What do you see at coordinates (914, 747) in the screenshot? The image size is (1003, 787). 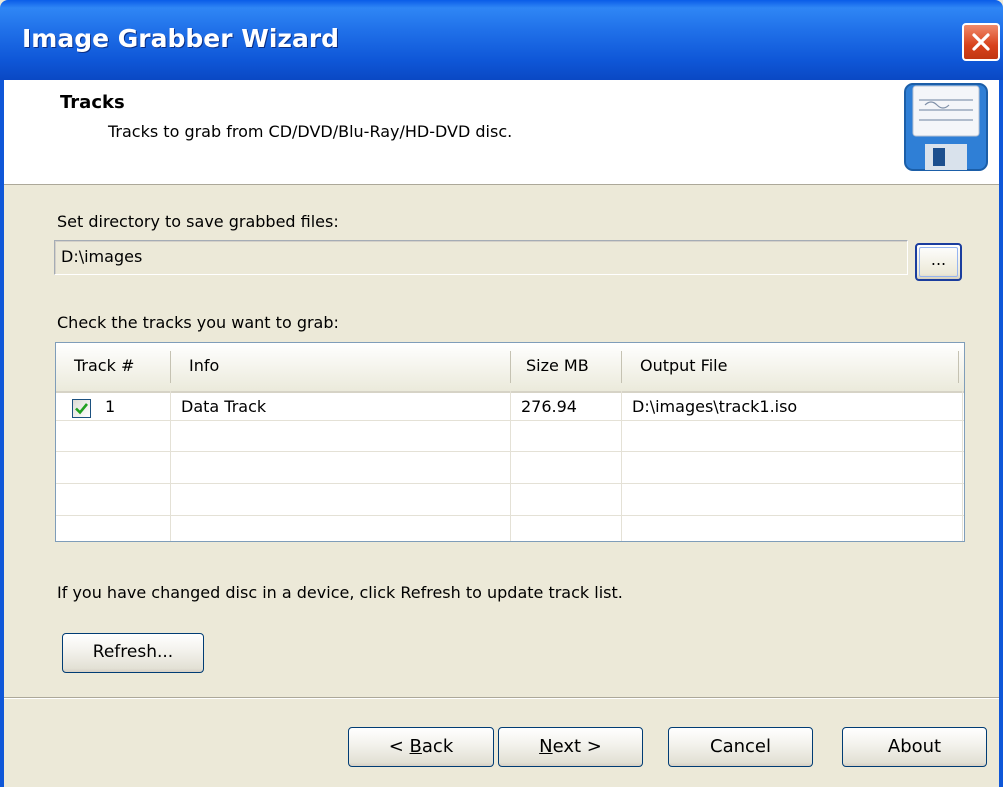 I see `about-button: About` at bounding box center [914, 747].